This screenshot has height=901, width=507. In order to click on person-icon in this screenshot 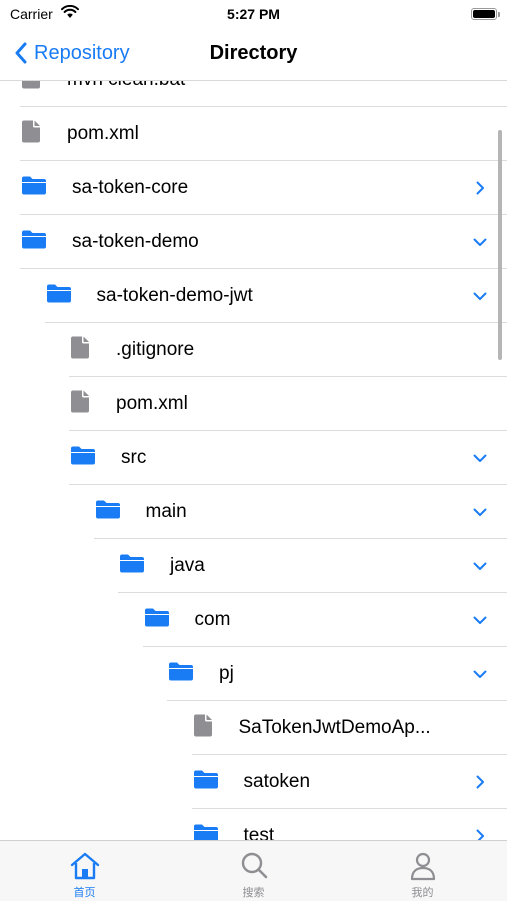, I will do `click(423, 866)`.